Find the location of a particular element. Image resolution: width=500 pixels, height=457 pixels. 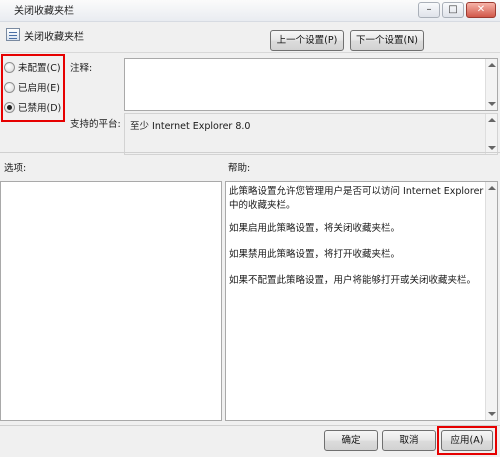

help-paragraph: 如果不配置此策略设置，用户将能够打开或关闭收藏夹栏。 is located at coordinates (353, 280).